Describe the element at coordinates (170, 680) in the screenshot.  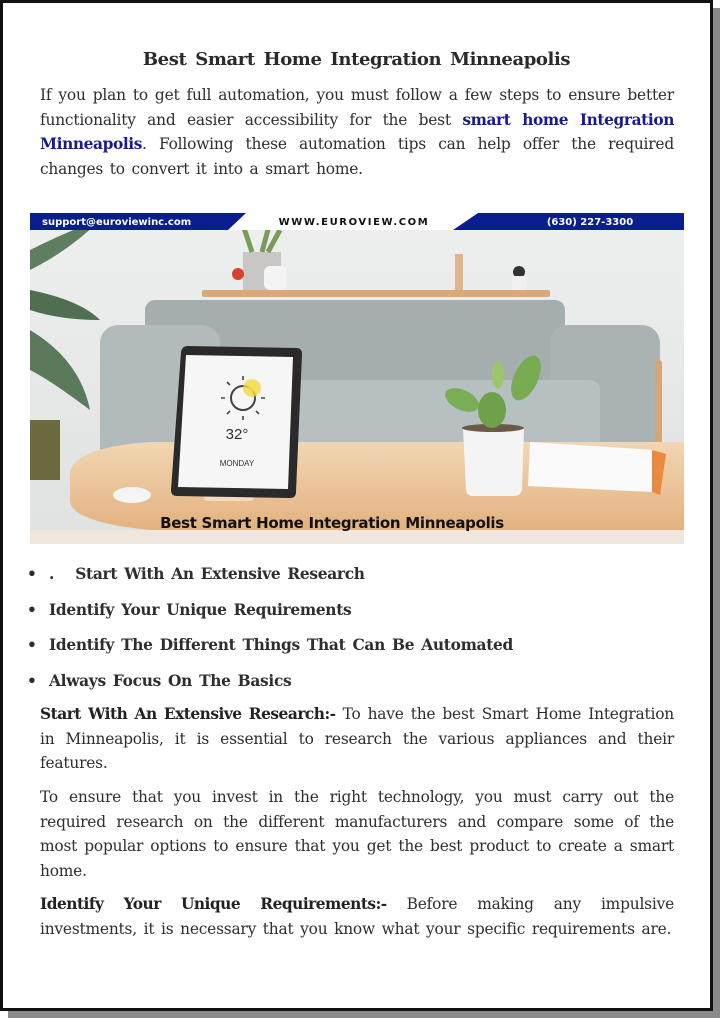
I see `list-item-text: Always Focus On The Basics` at that location.